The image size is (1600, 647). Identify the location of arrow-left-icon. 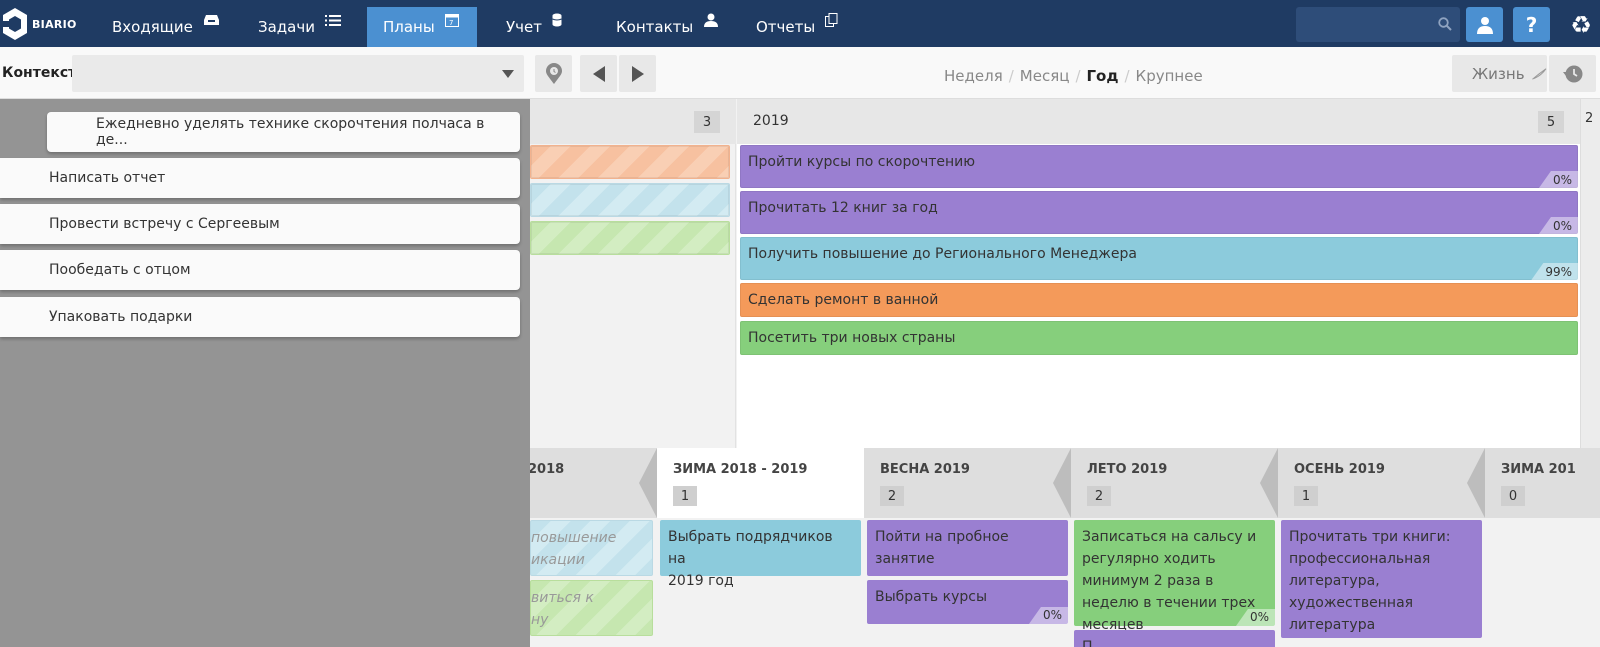
(598, 73).